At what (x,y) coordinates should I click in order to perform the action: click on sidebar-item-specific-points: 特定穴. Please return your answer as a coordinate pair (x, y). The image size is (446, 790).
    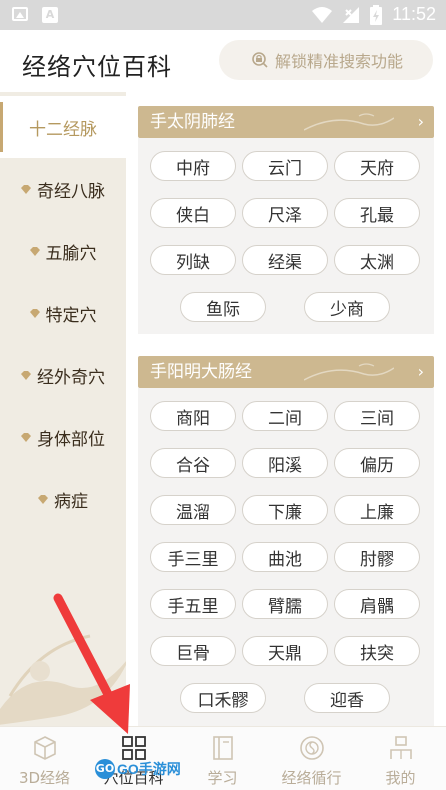
    Looking at the image, I should click on (63, 313).